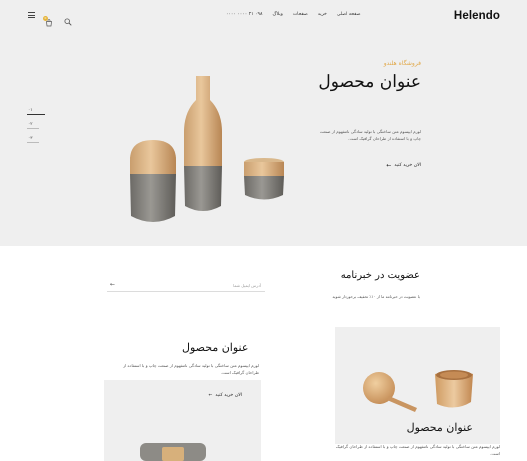 This screenshot has height=461, width=527. Describe the element at coordinates (31, 15) in the screenshot. I see `menu-icon` at that location.